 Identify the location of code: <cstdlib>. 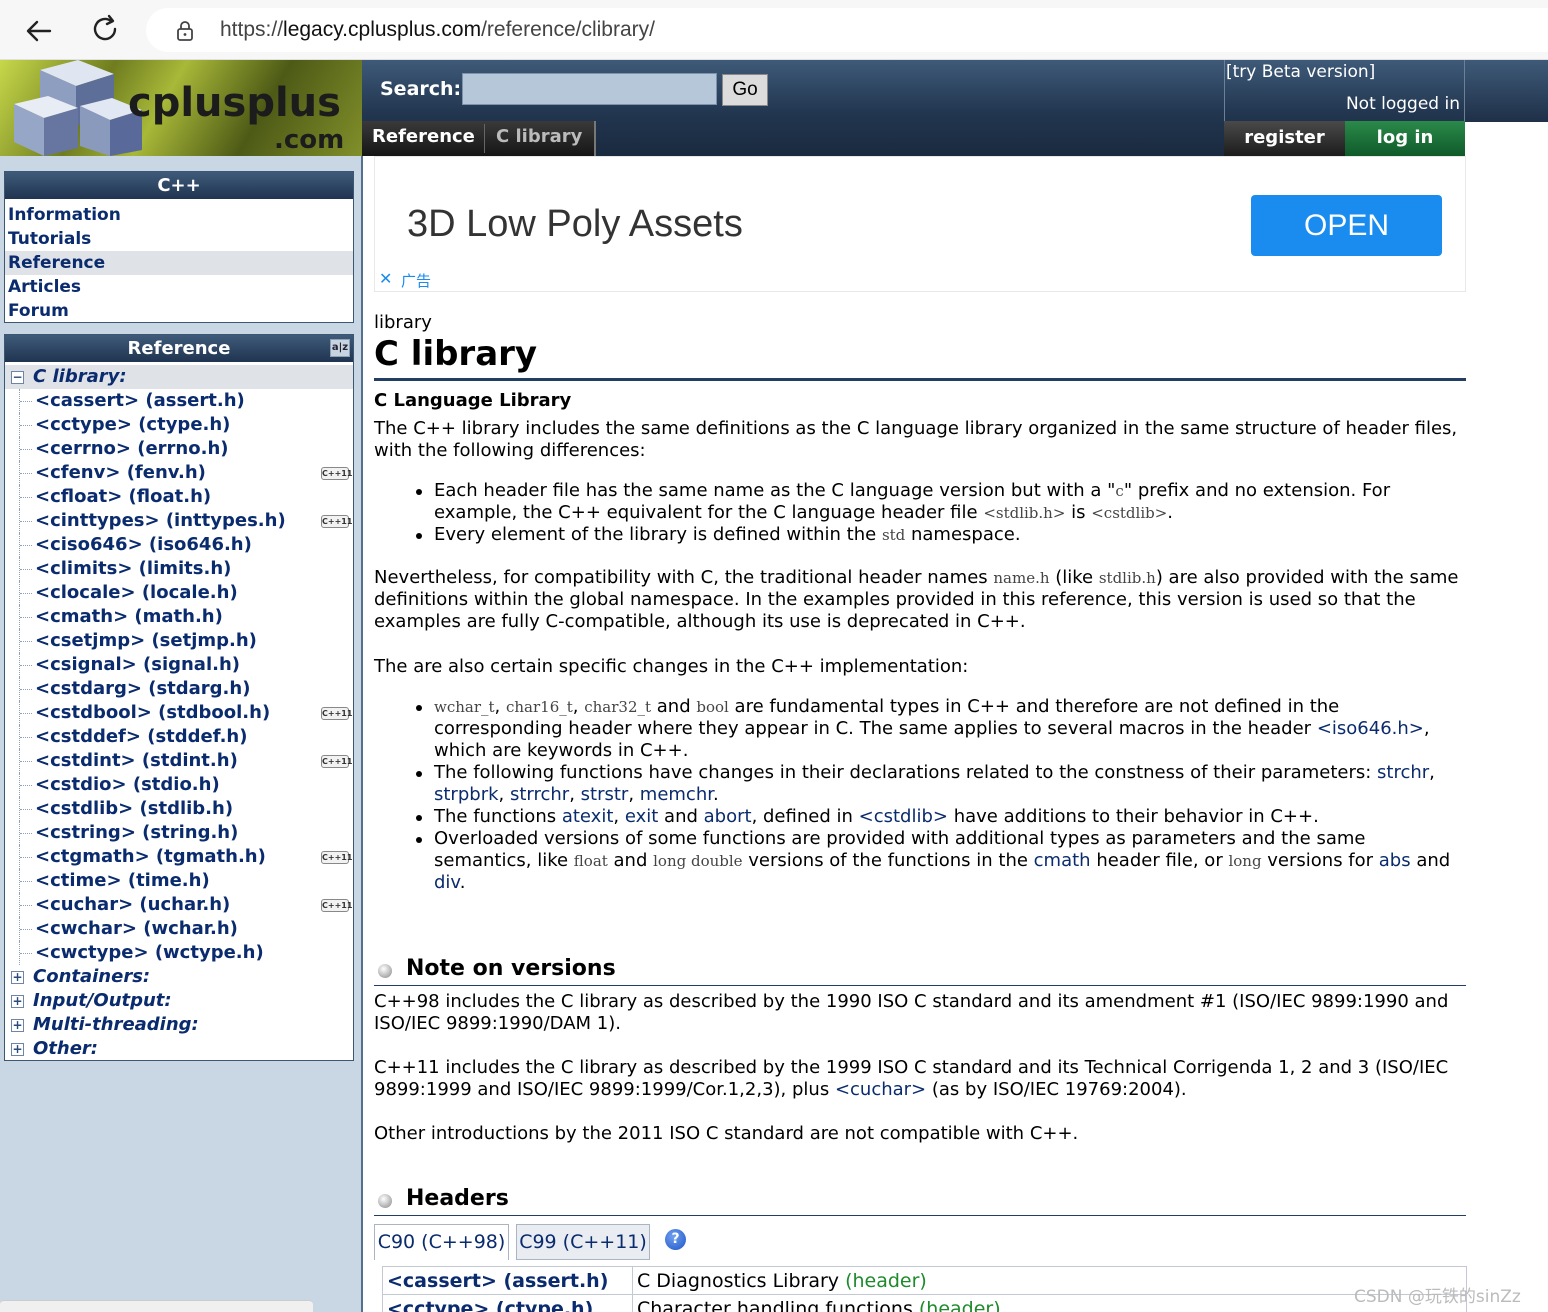
(1129, 513).